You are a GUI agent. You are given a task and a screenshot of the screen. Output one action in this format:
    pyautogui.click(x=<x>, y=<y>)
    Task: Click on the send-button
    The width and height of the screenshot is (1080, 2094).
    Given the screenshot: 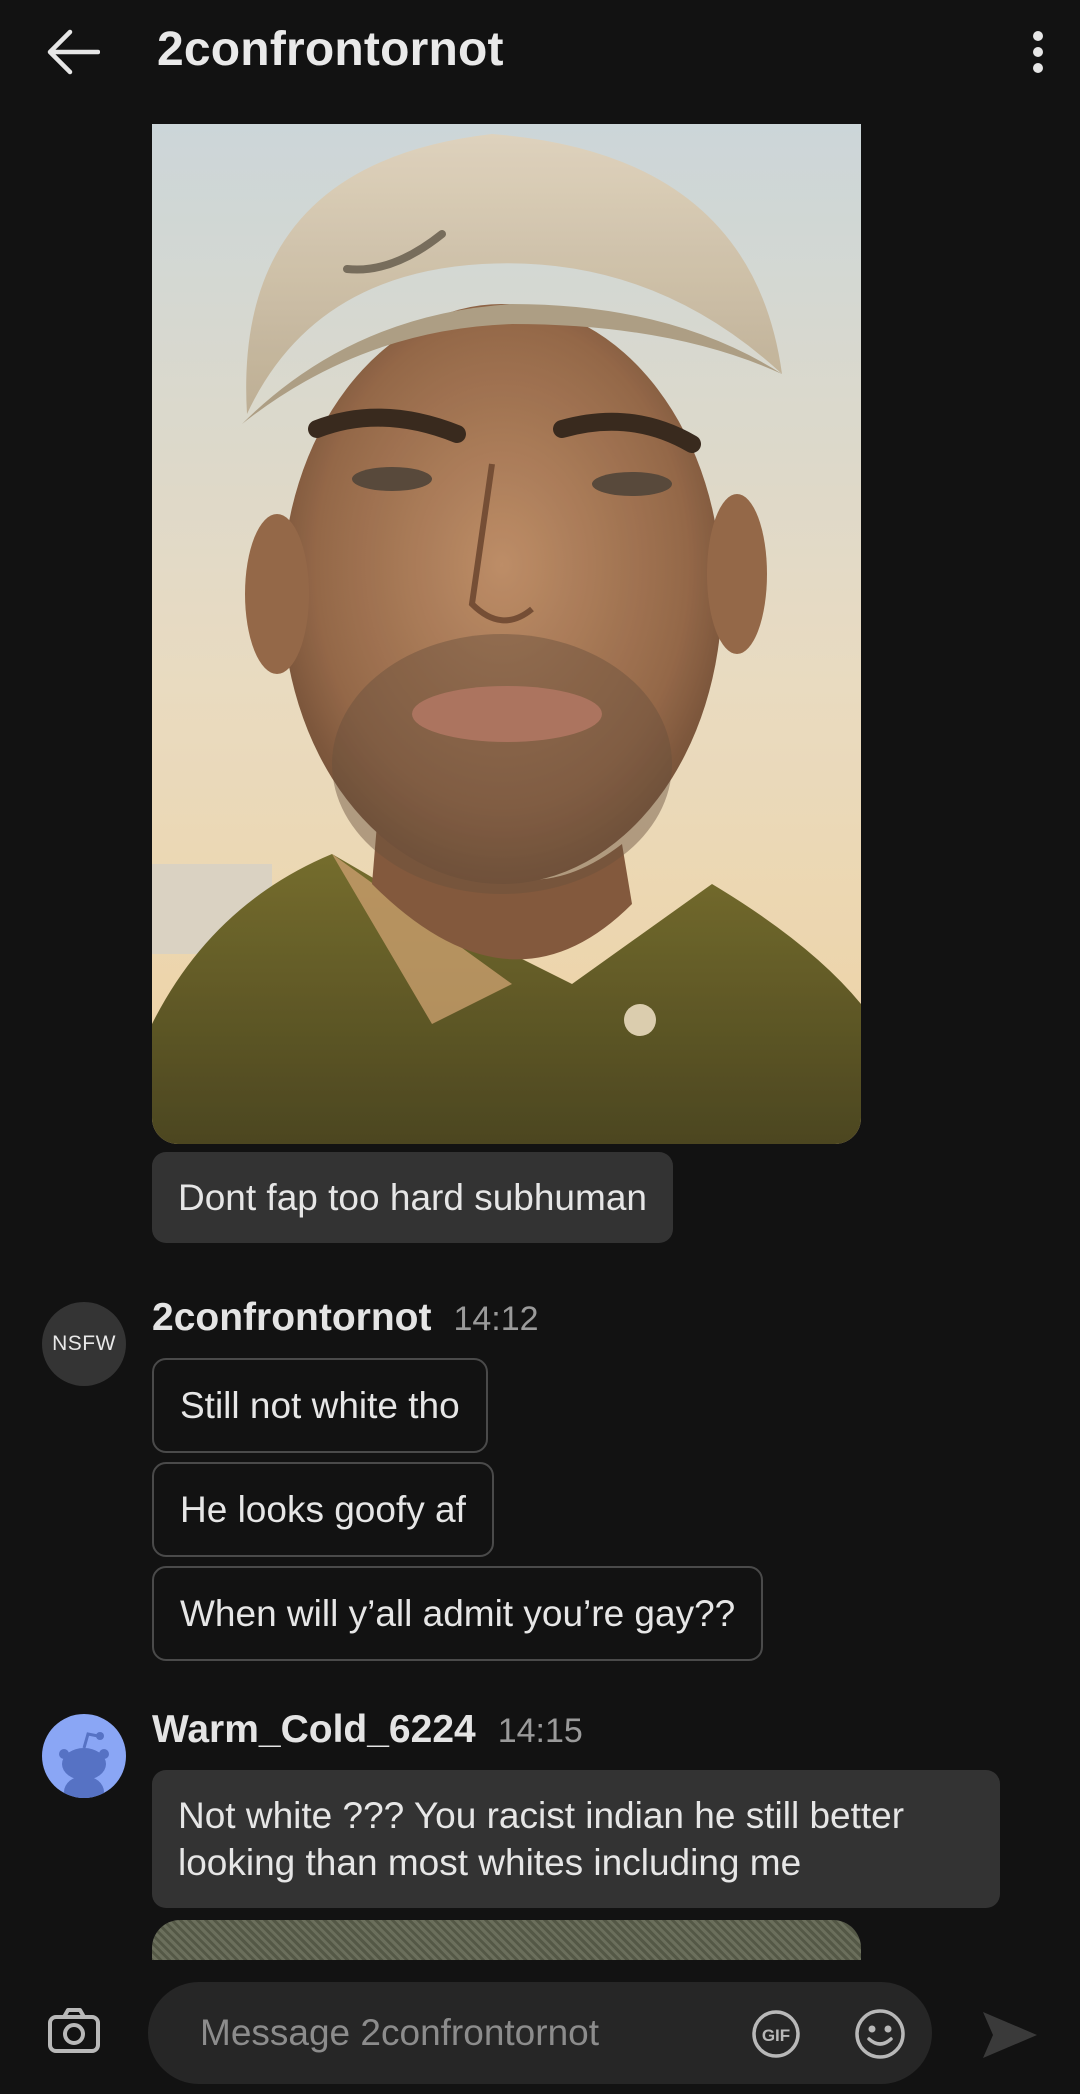 What is the action you would take?
    pyautogui.click(x=1009, y=2035)
    